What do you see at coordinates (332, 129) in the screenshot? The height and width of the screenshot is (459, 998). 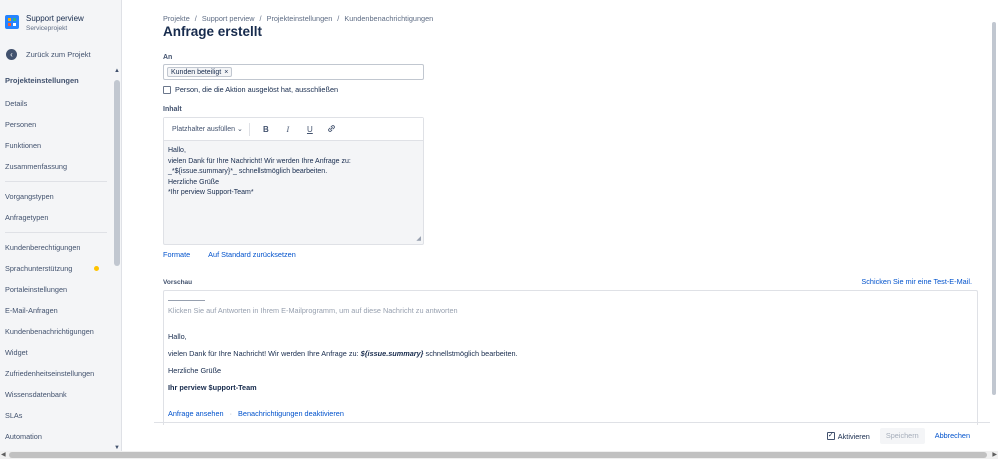 I see `link-icon` at bounding box center [332, 129].